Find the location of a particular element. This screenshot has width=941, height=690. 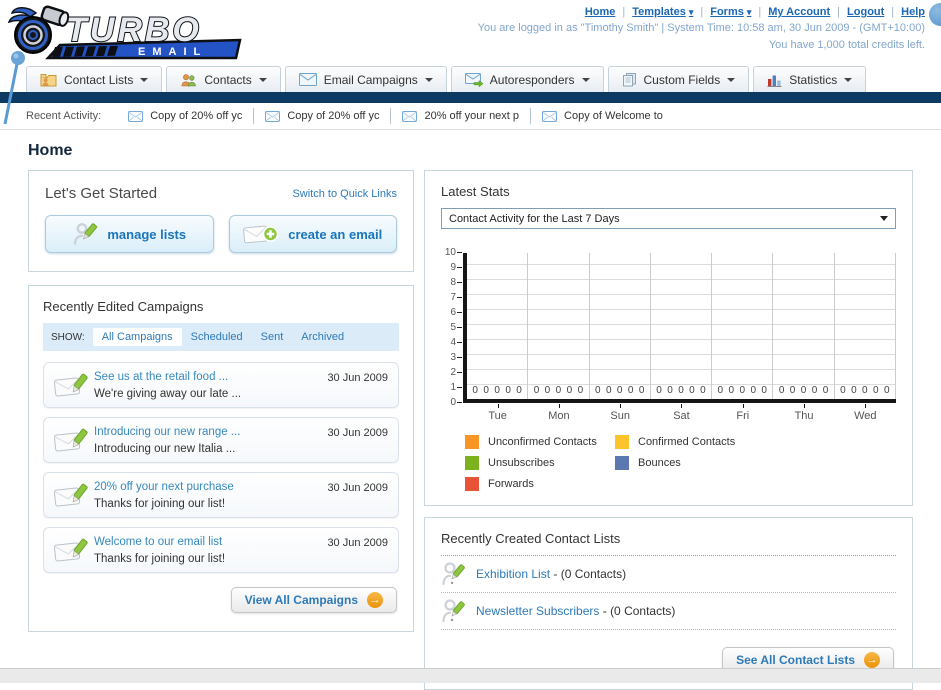

switch-to-quick-links: Switch to Quick Links is located at coordinates (344, 194).